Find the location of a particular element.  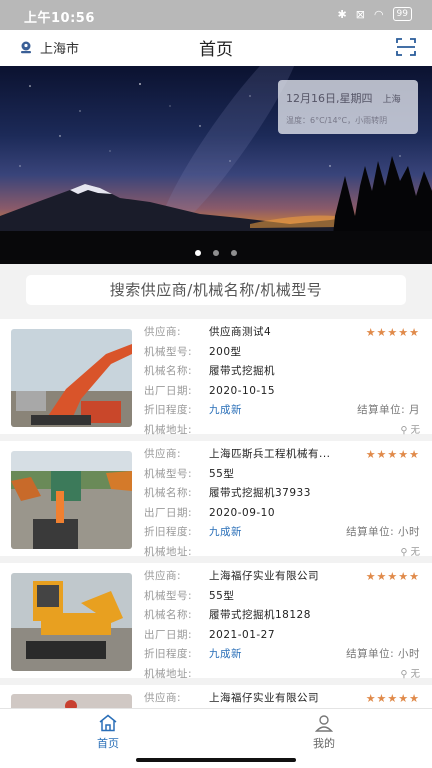

search-input: 搜索供应商/机械名称/机械型号 is located at coordinates (216, 290).